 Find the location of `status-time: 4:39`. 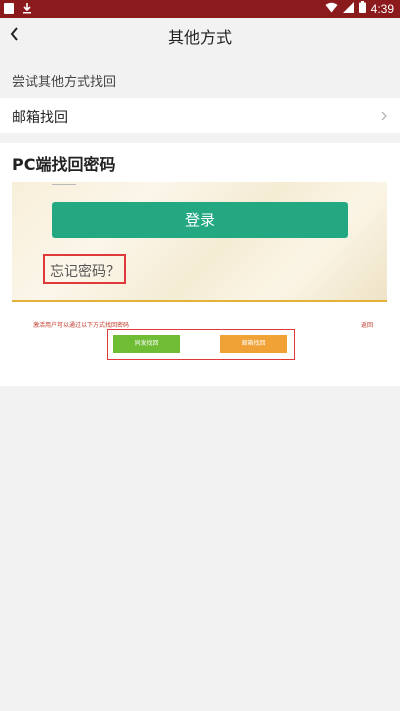

status-time: 4:39 is located at coordinates (382, 8).